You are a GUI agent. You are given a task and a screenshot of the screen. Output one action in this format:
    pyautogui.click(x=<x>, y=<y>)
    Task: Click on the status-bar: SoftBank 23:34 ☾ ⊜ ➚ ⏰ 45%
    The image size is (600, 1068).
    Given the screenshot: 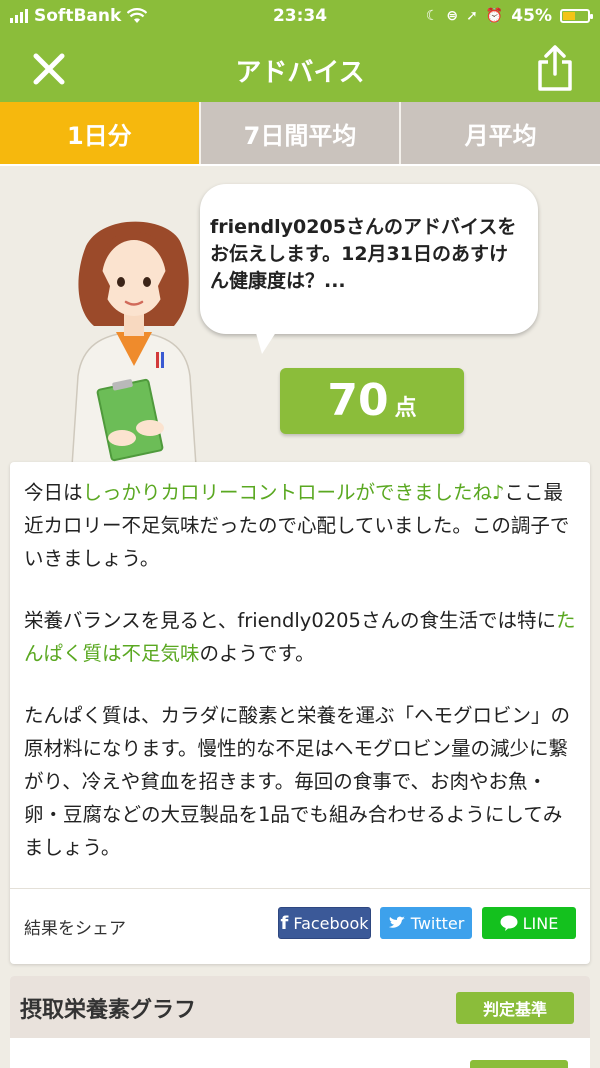 What is the action you would take?
    pyautogui.click(x=300, y=17)
    